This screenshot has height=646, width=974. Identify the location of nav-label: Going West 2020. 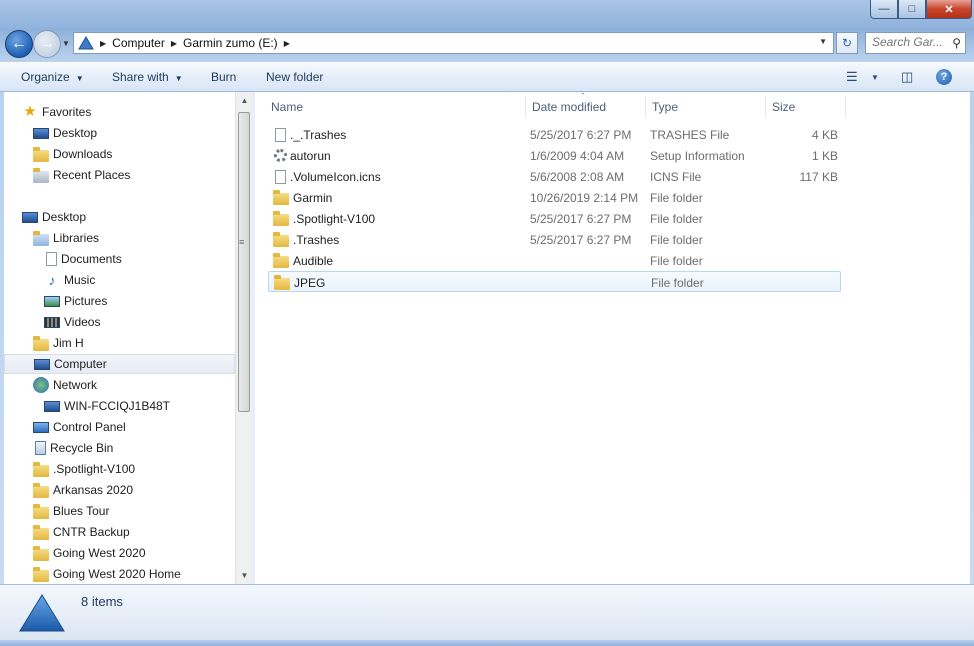
(99, 553).